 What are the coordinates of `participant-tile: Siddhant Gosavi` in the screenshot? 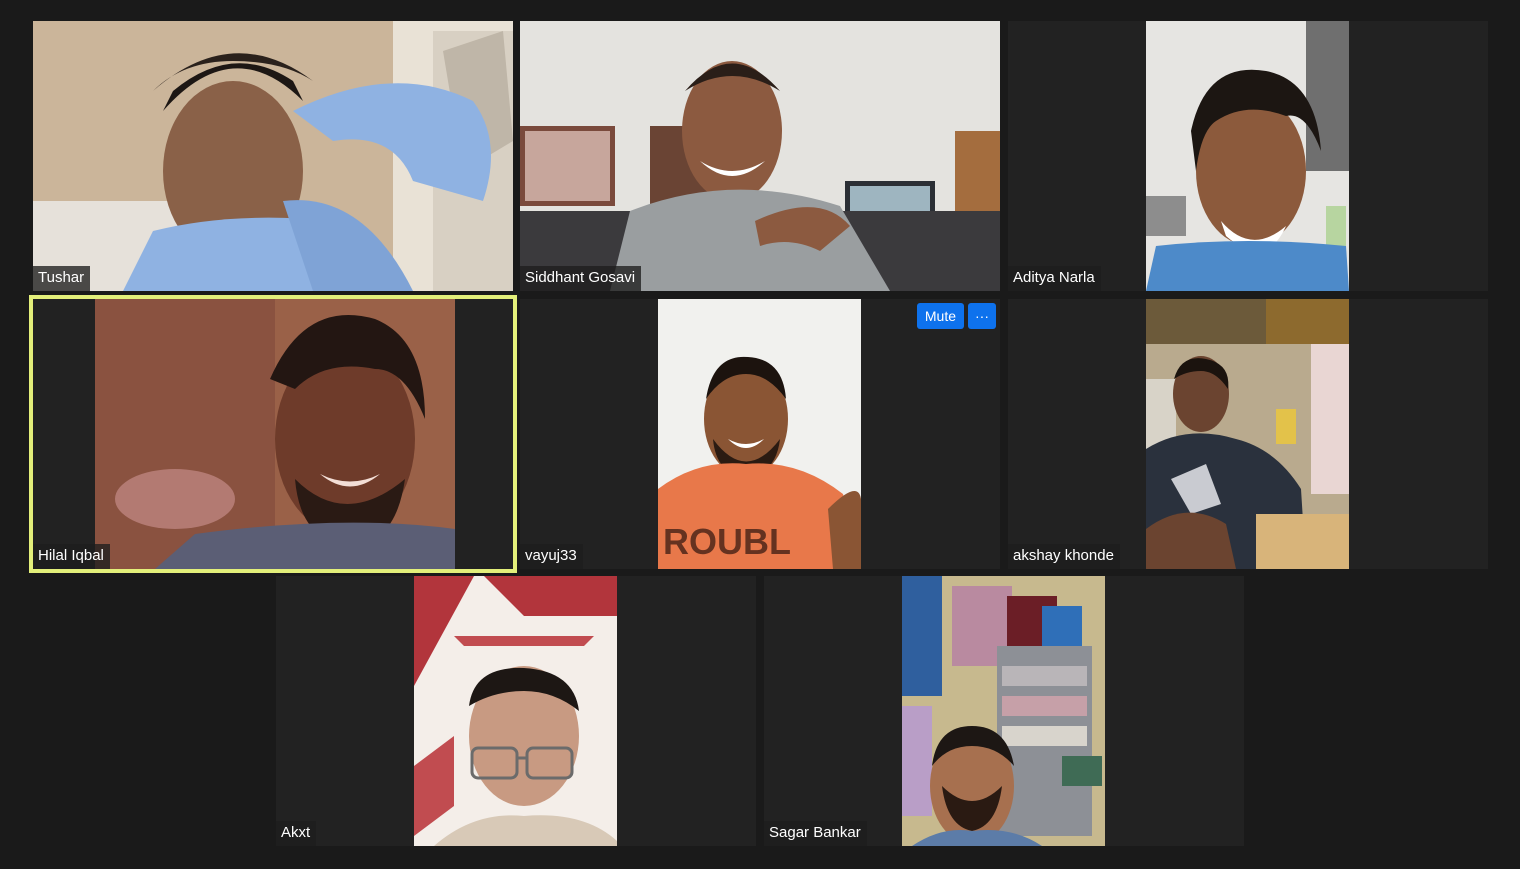 It's located at (760, 156).